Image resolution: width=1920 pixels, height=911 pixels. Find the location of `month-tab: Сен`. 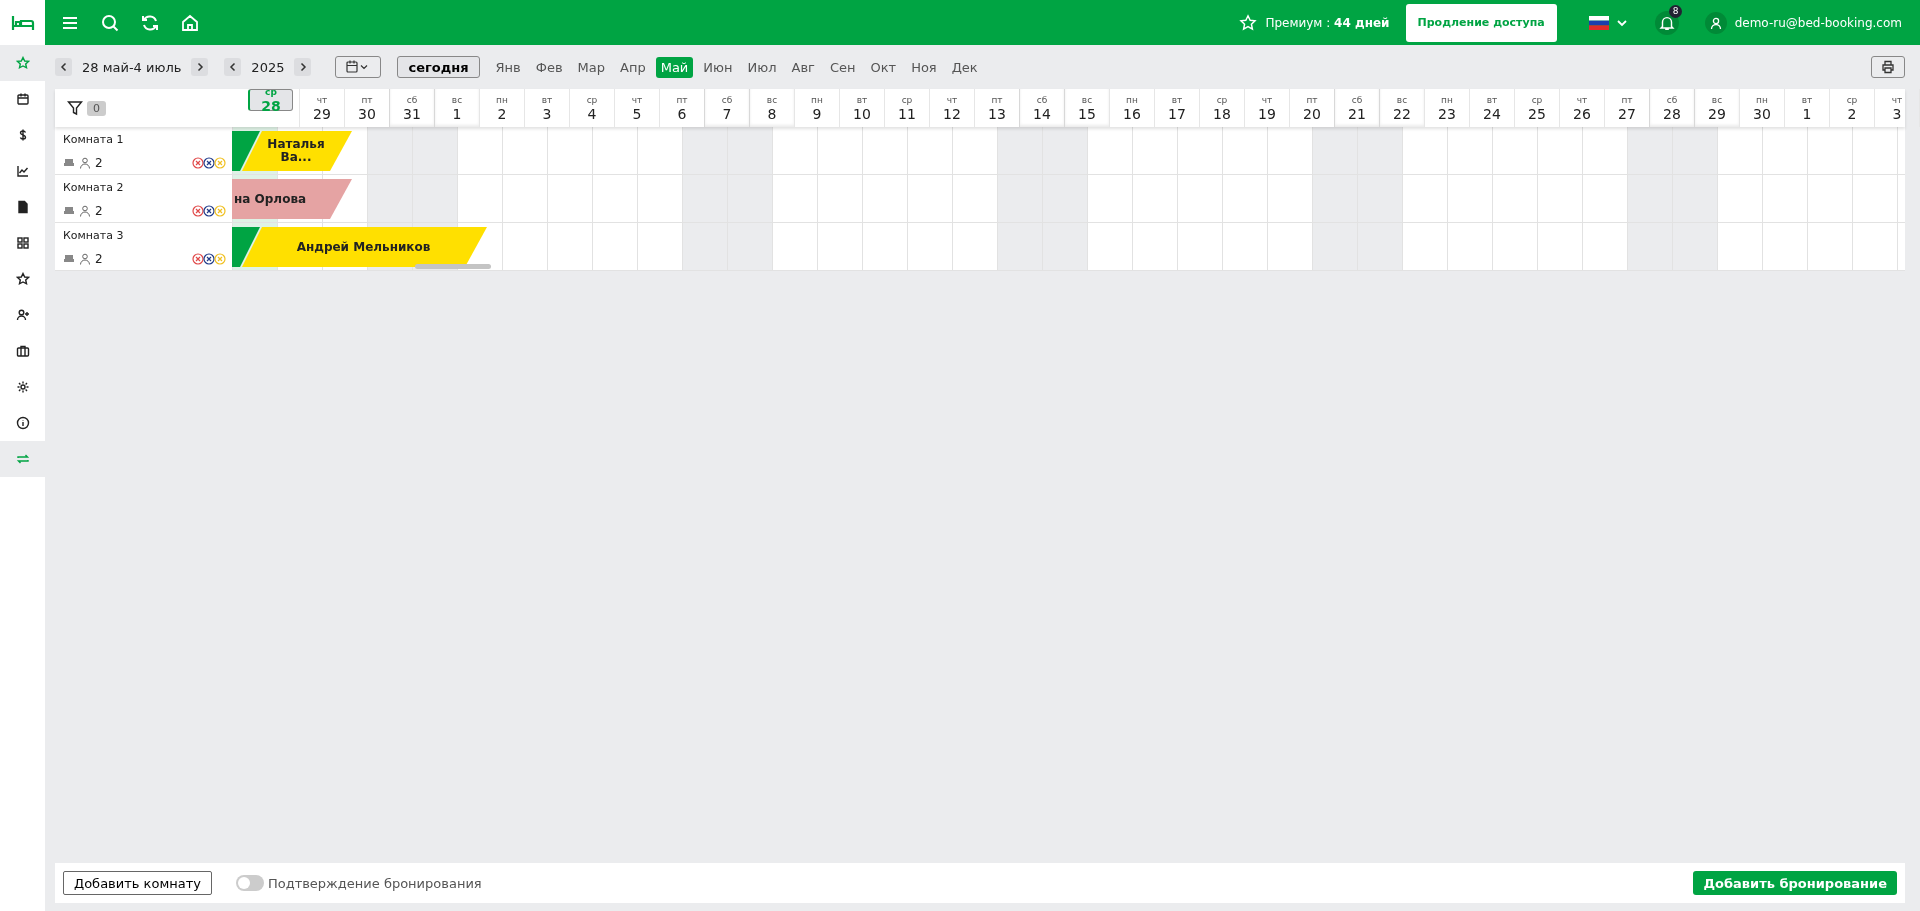

month-tab: Сен is located at coordinates (842, 67).